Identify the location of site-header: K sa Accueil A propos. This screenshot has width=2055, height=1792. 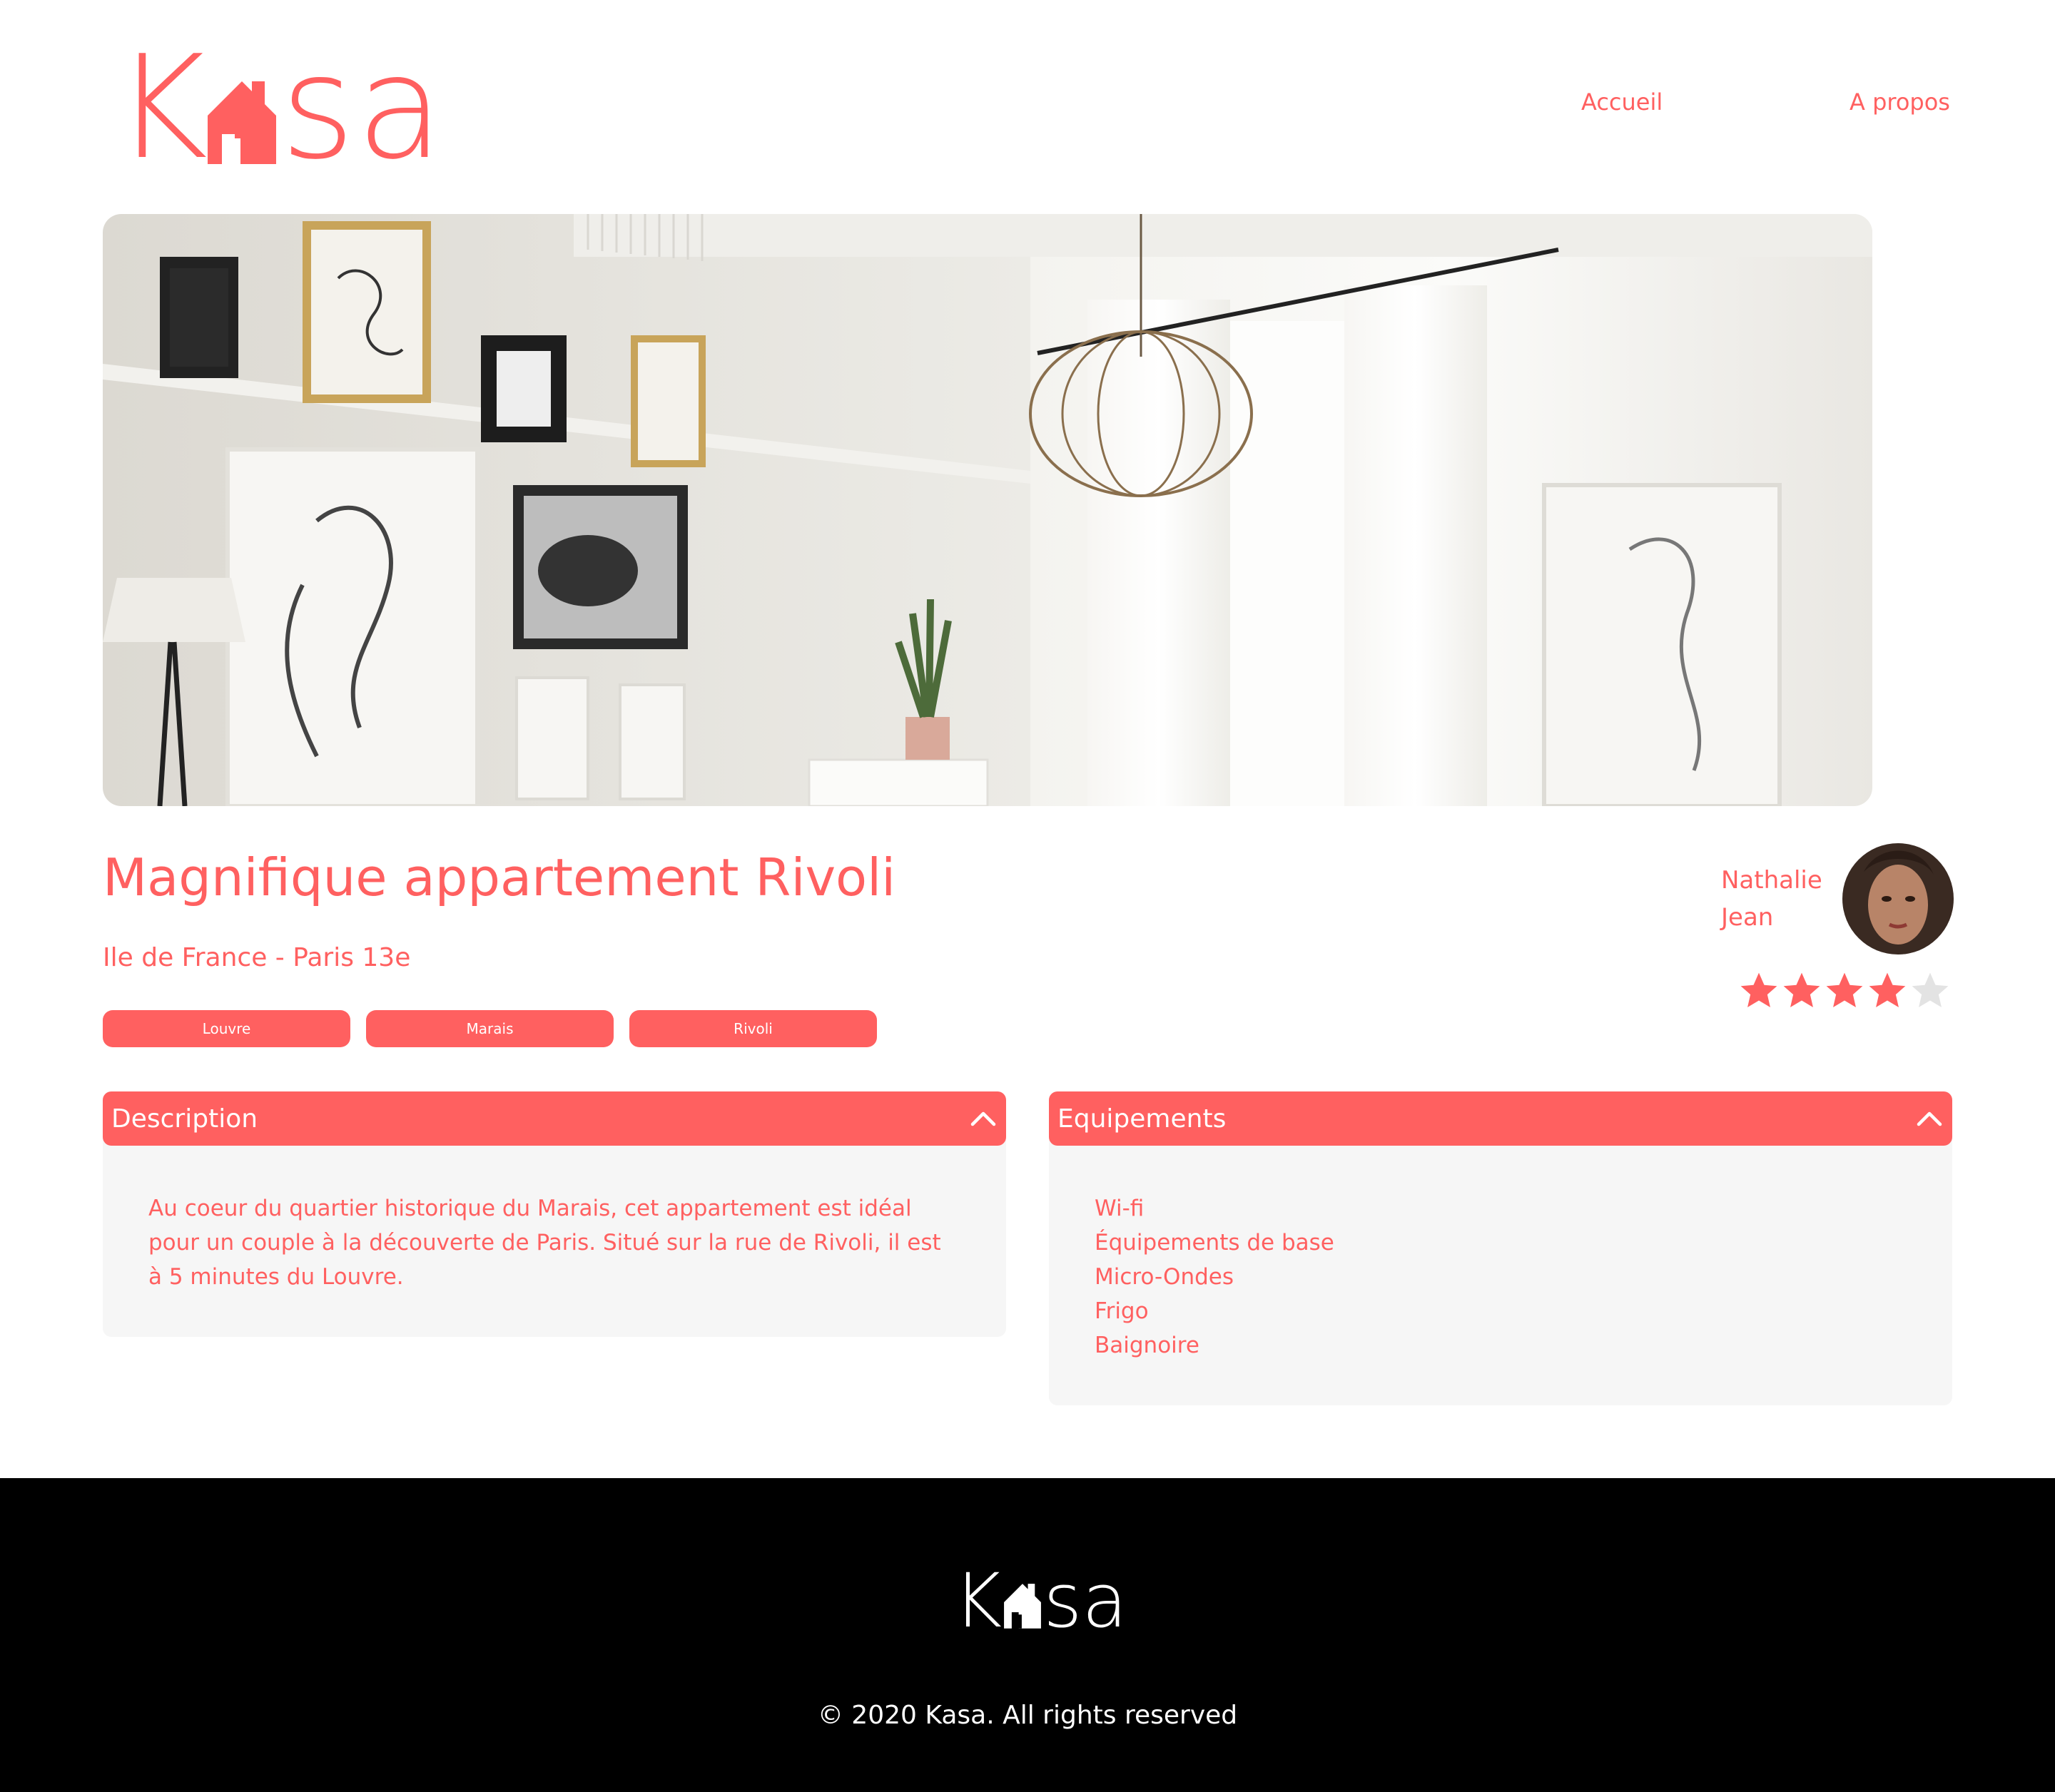
(1027, 107).